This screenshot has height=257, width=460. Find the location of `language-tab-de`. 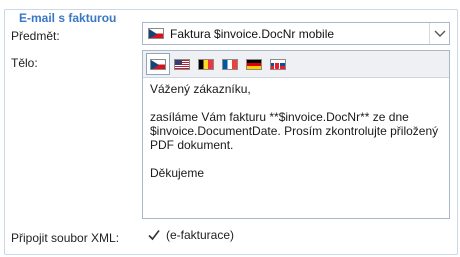

language-tab-de is located at coordinates (254, 64).